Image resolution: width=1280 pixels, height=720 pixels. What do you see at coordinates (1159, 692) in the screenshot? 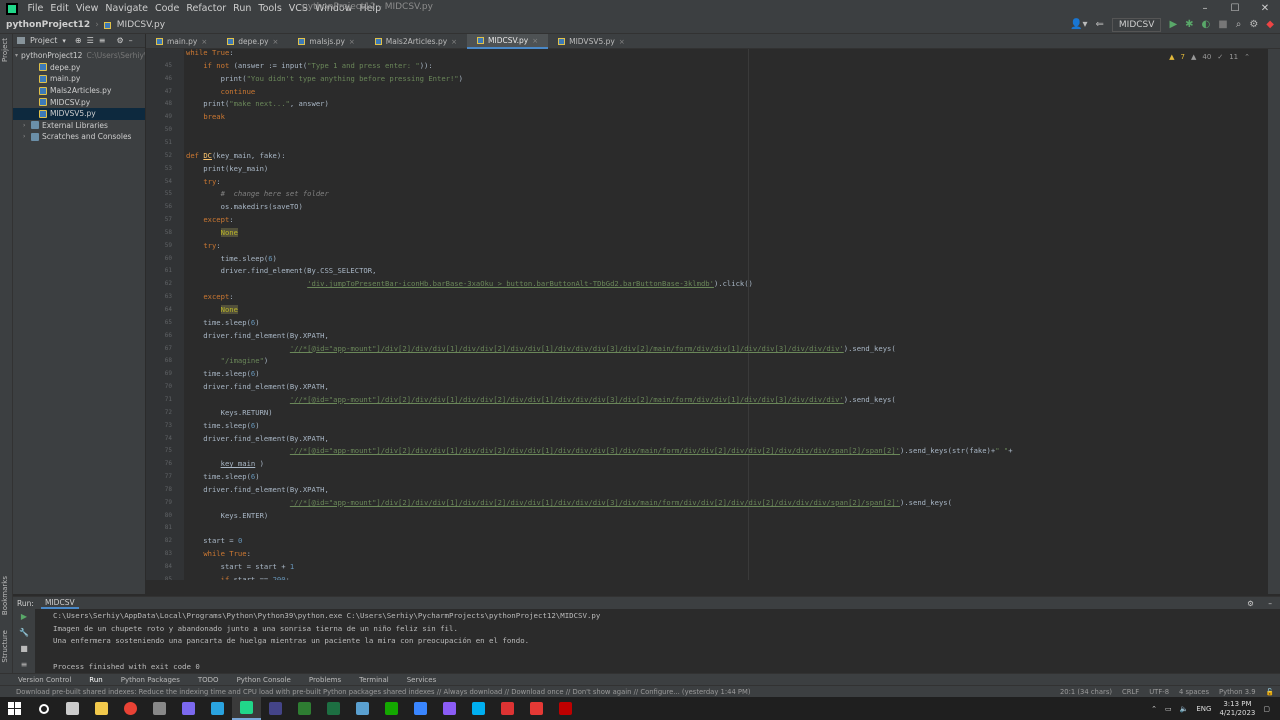
I see `file-encoding: UTF-8` at bounding box center [1159, 692].